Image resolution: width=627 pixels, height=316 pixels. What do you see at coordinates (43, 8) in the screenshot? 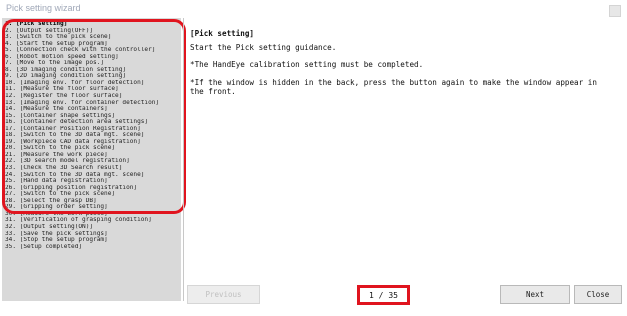
I see `window-title: Pick setting wizard` at bounding box center [43, 8].